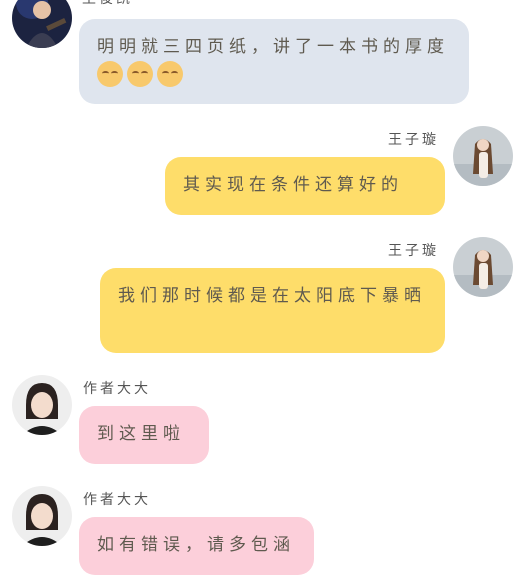 The height and width of the screenshot is (575, 526). I want to click on sender-name: 王俊凯, so click(107, 4).